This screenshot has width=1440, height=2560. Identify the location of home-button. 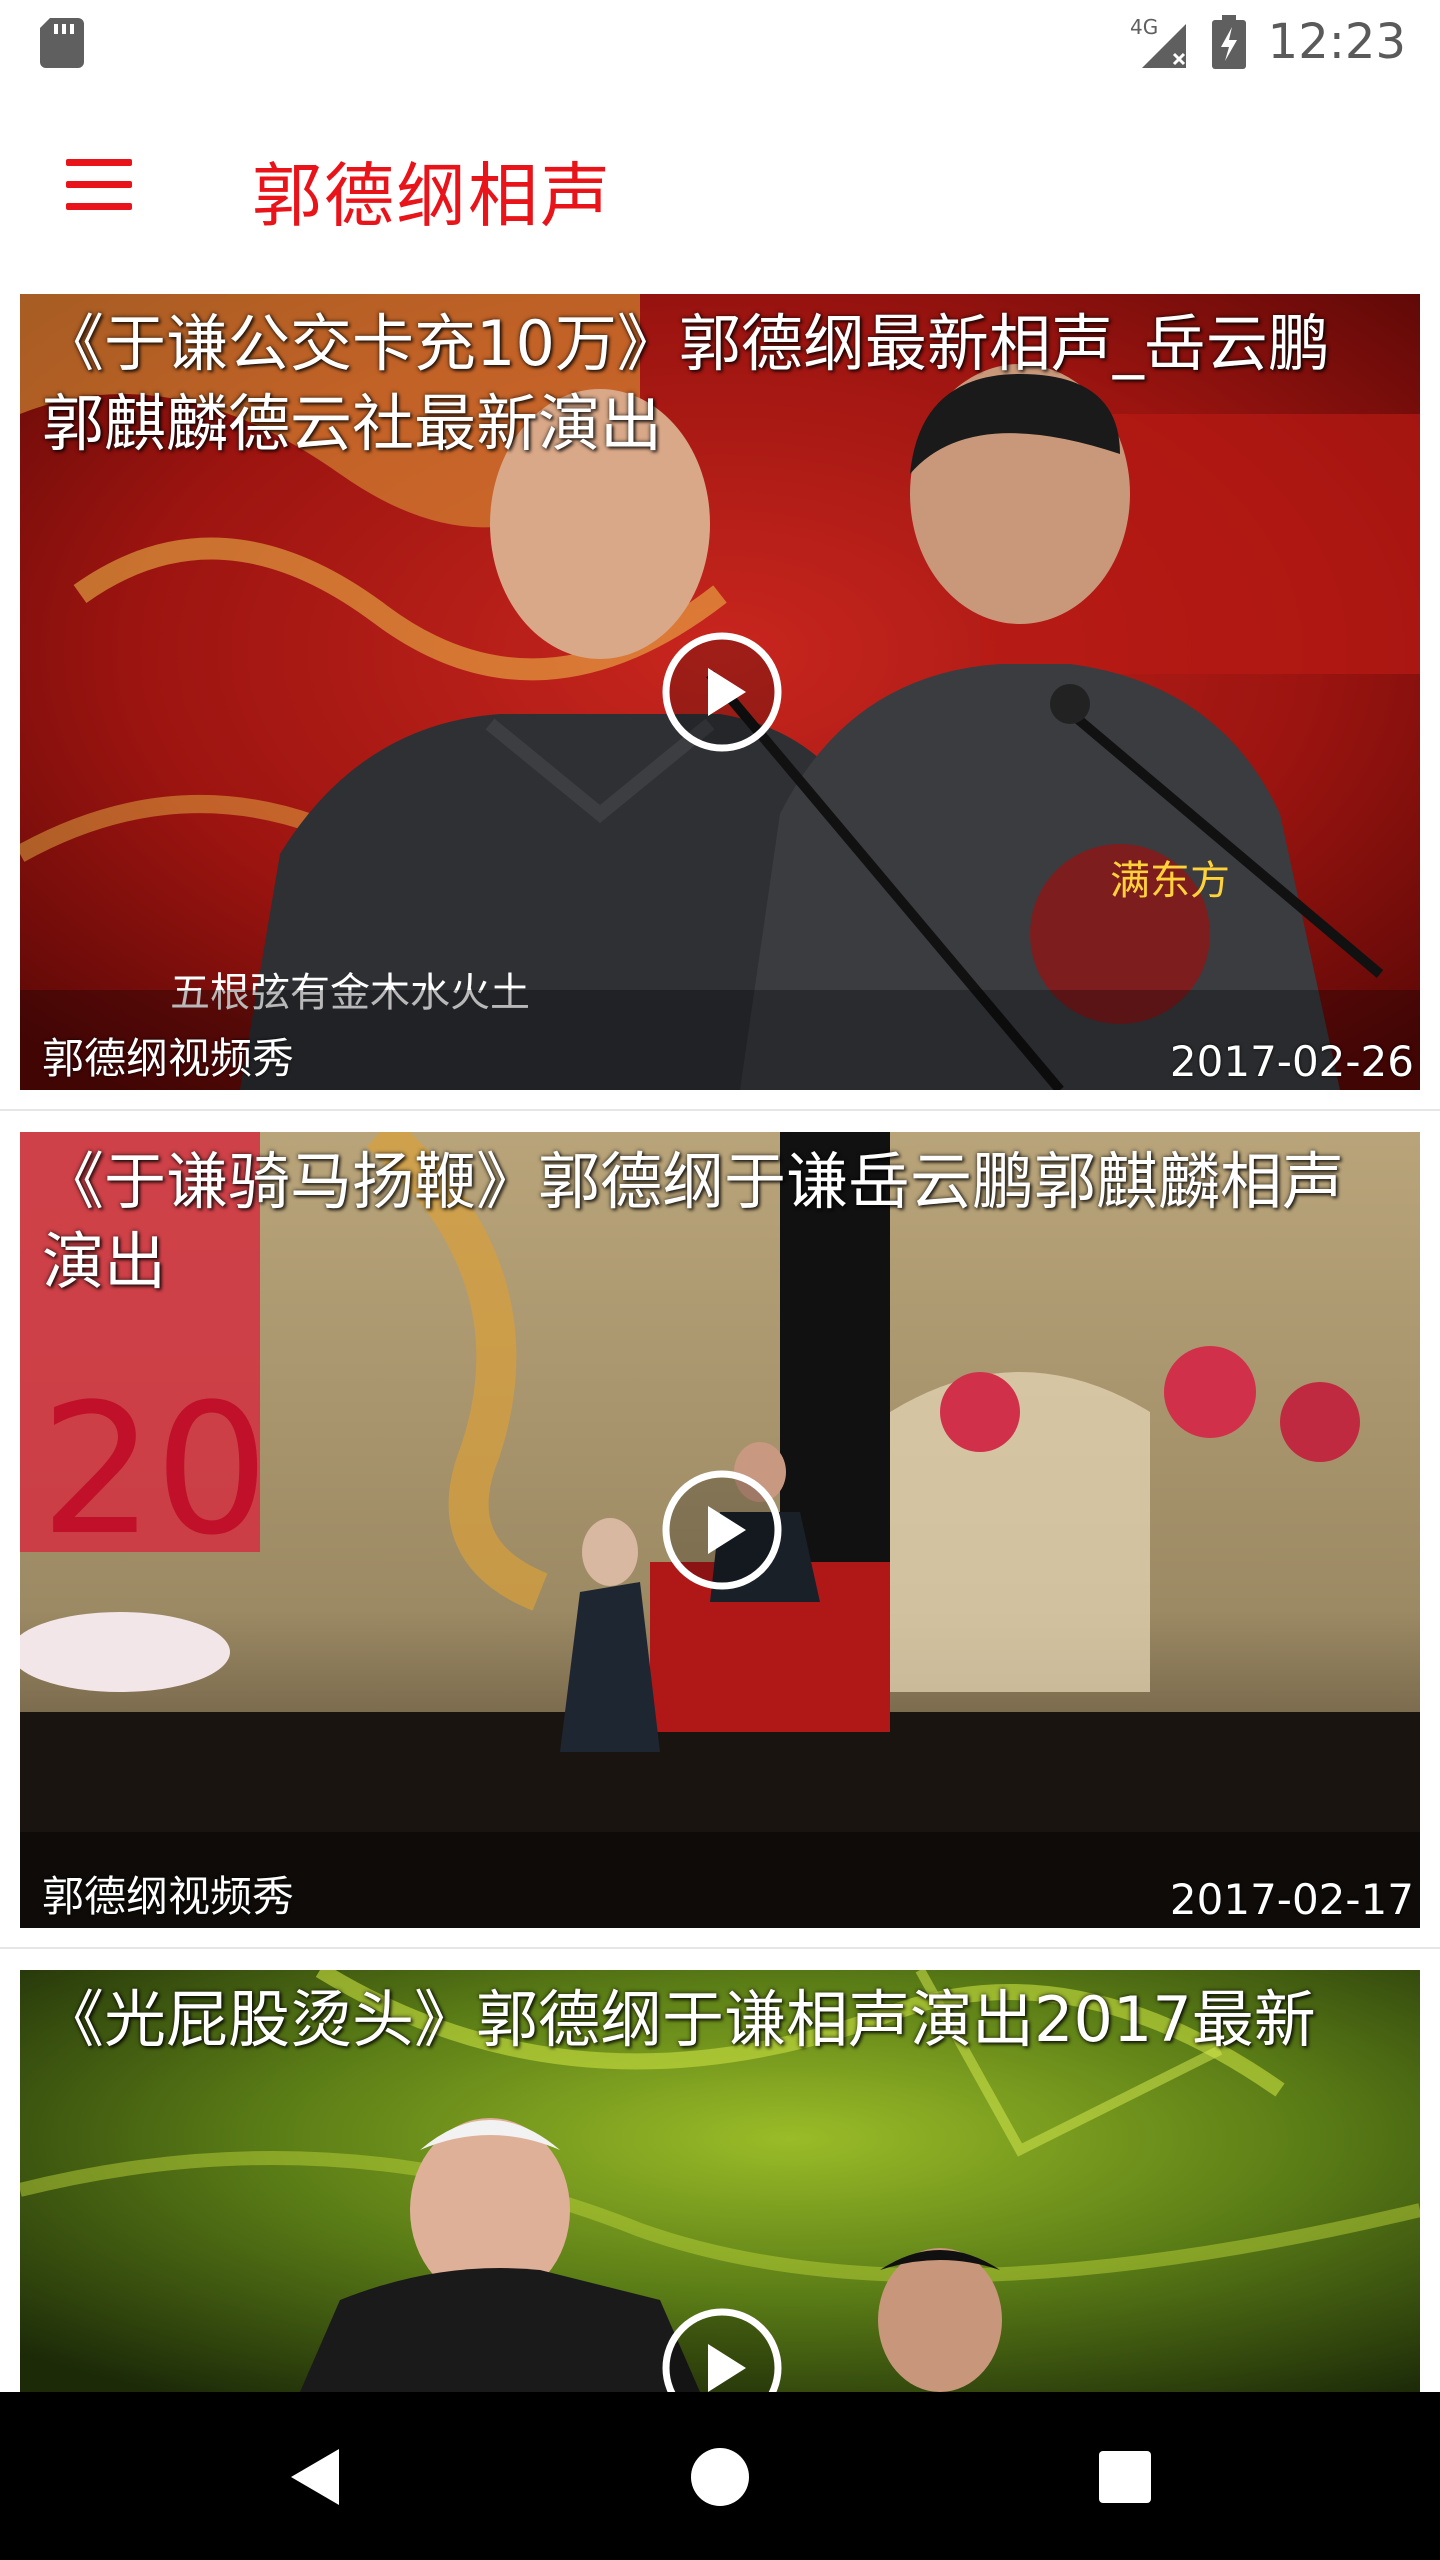
(720, 2477).